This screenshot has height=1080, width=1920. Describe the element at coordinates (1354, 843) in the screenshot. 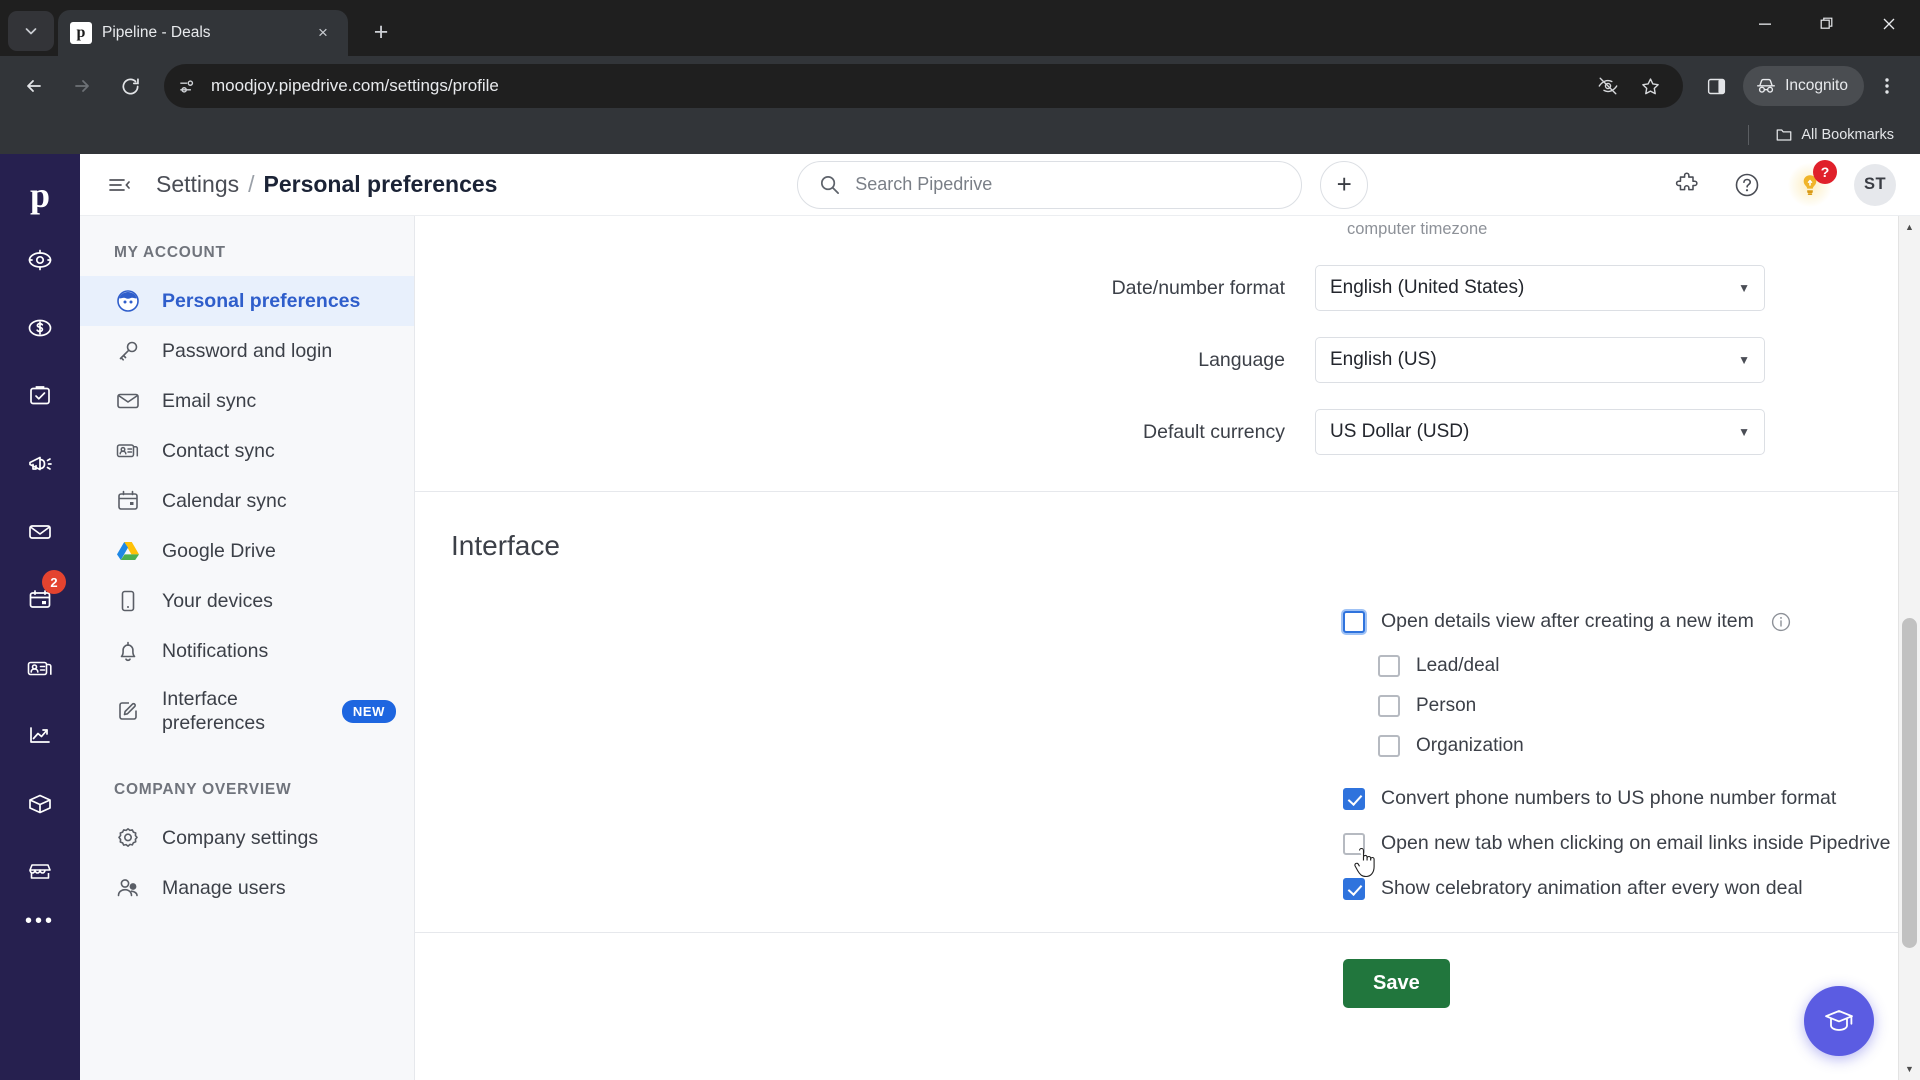

I see `open-new-tab-email-checkbox` at that location.